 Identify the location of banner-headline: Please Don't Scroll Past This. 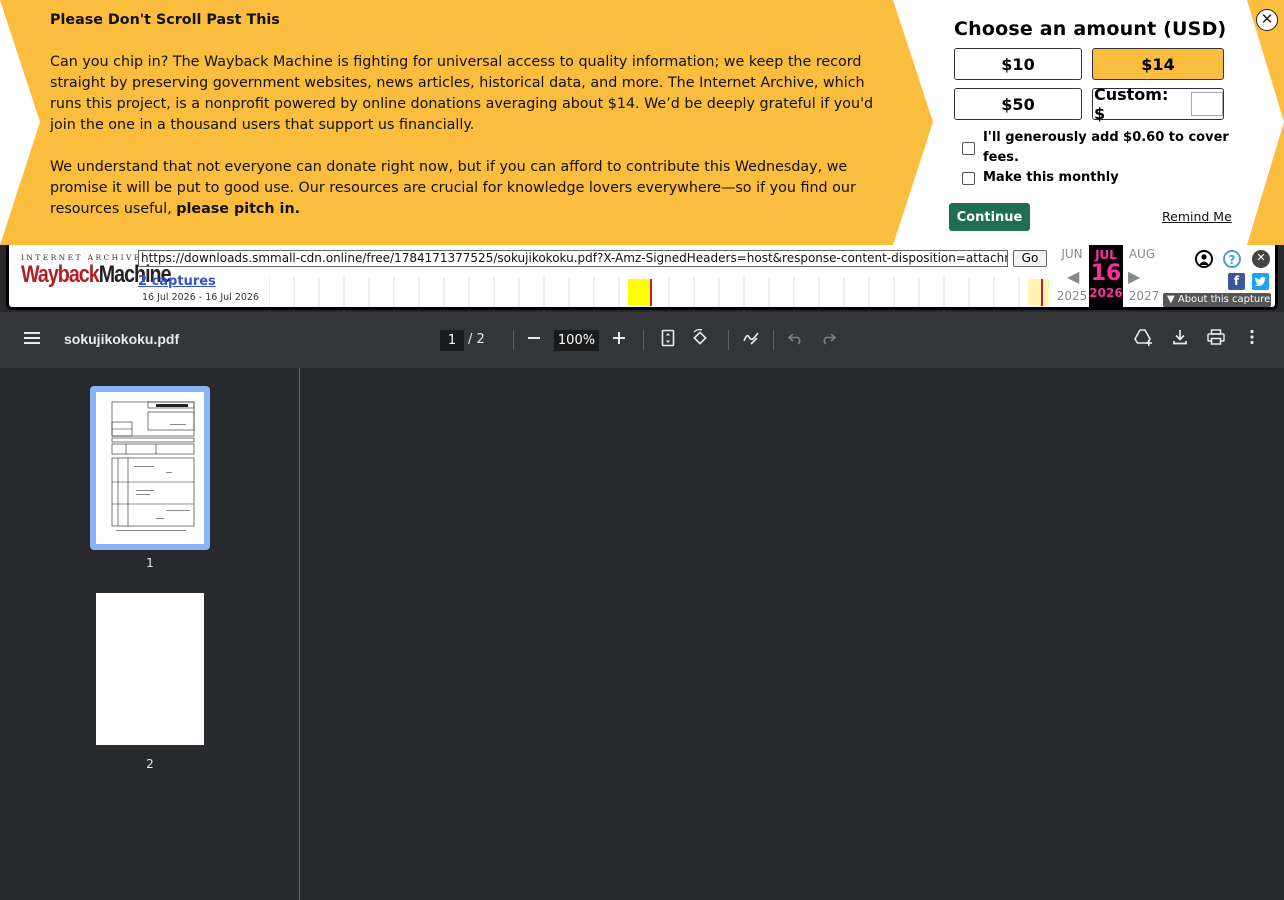
(165, 20).